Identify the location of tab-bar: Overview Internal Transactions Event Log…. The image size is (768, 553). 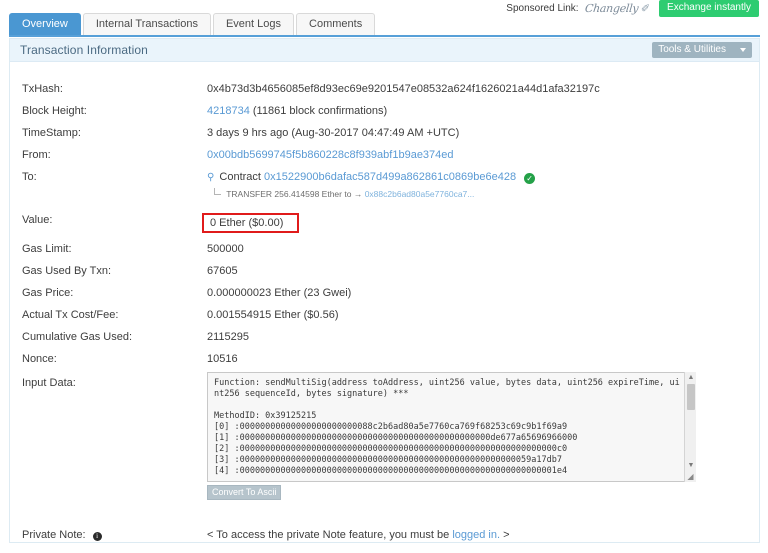
(384, 25).